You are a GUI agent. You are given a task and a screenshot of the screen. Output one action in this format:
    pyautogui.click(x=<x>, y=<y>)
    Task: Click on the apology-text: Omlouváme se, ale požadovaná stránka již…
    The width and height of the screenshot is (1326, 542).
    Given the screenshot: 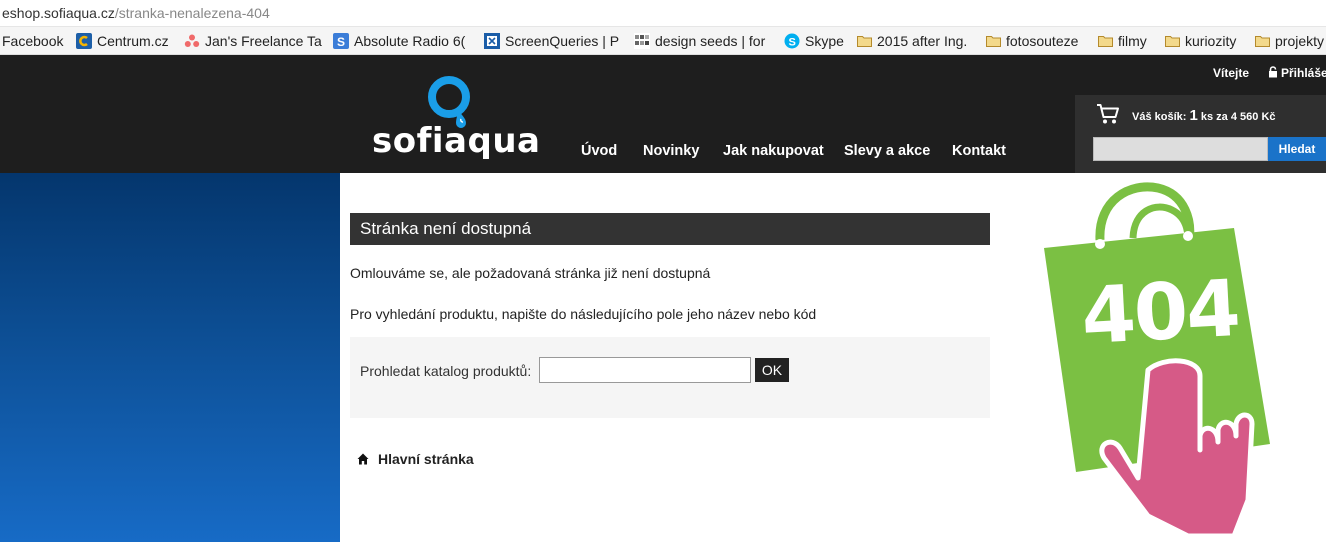 What is the action you would take?
    pyautogui.click(x=530, y=273)
    